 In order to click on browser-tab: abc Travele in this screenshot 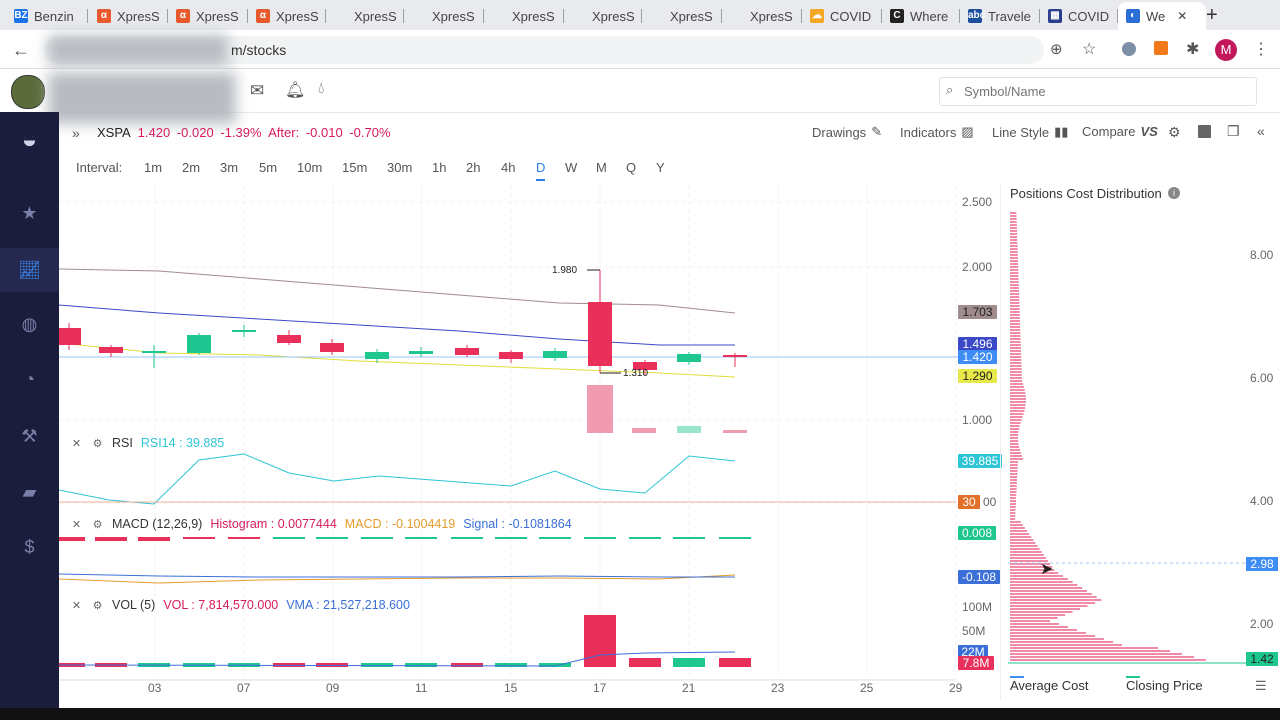, I will do `click(1003, 16)`.